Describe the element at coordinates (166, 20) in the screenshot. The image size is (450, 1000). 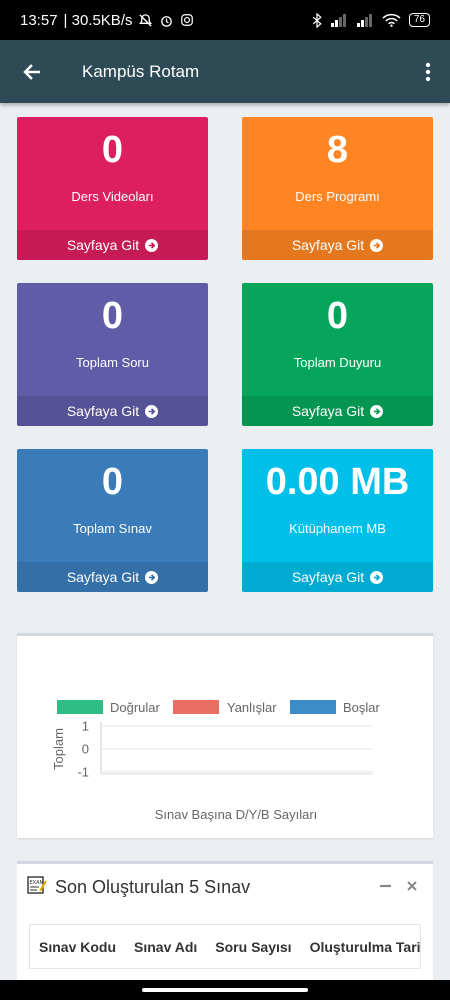
I see `alarm-icon` at that location.